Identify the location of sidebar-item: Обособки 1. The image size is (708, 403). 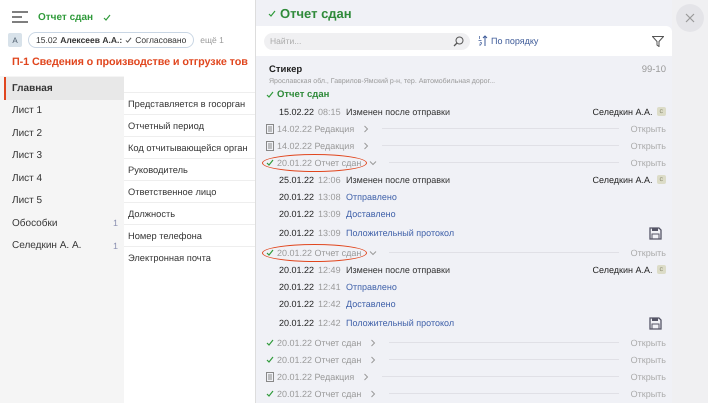
(62, 223).